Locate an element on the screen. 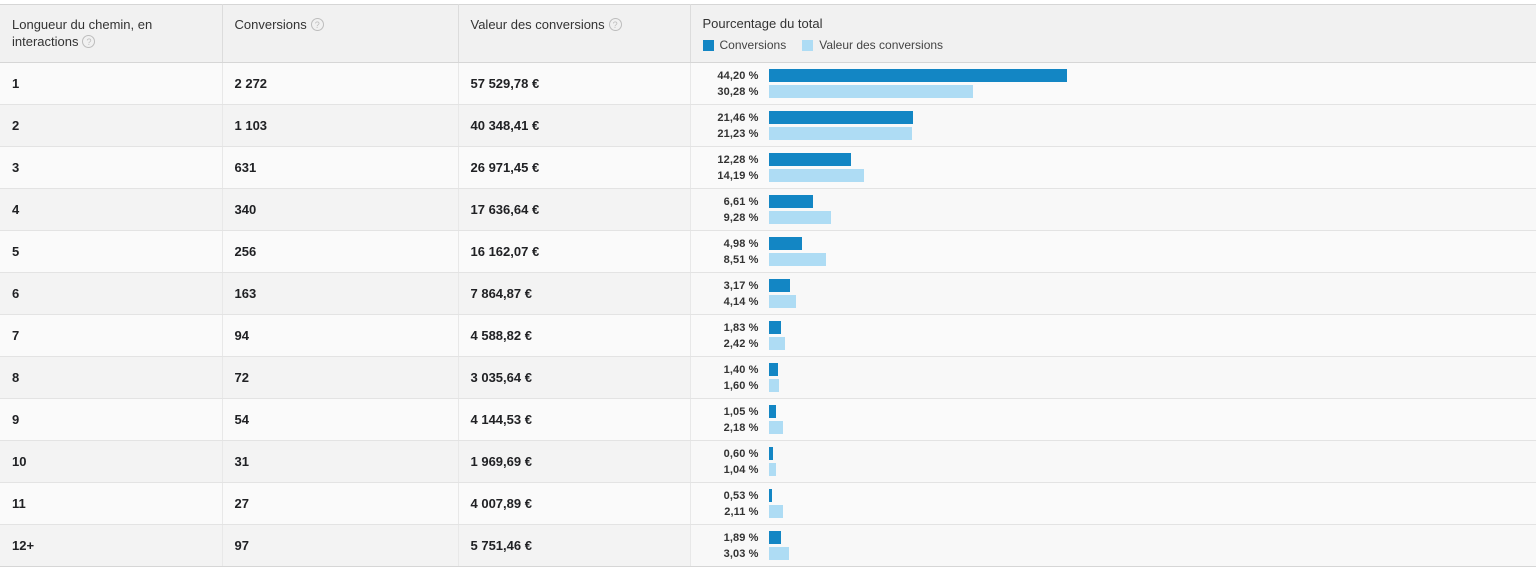 This screenshot has height=569, width=1536. legend-label-conversion-value: Valeur des conversions is located at coordinates (881, 45).